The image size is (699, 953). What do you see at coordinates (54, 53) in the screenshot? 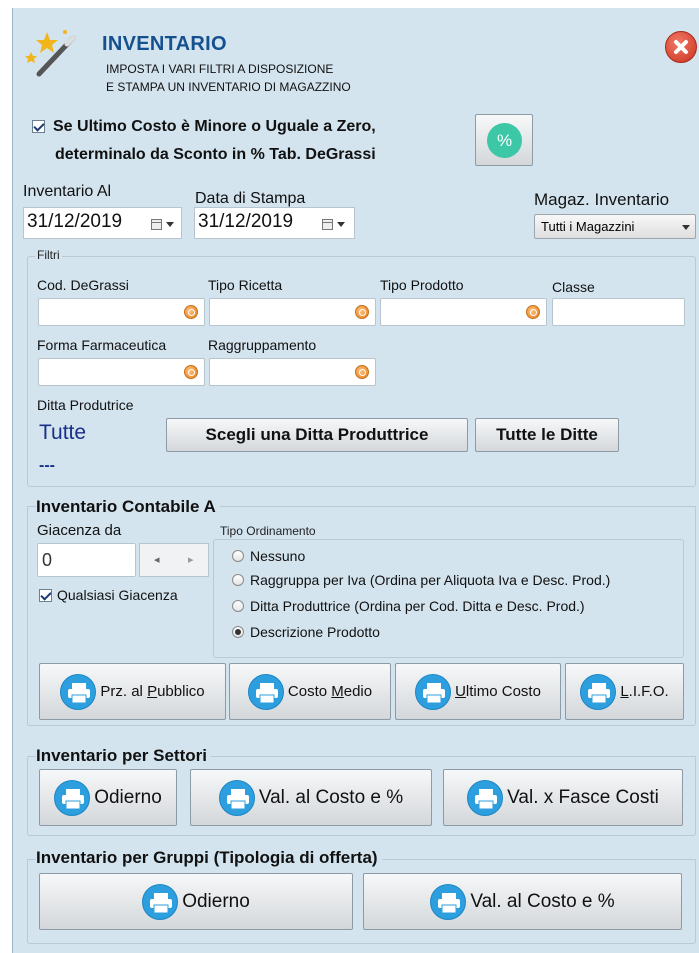
I see `magic-wand-icon` at bounding box center [54, 53].